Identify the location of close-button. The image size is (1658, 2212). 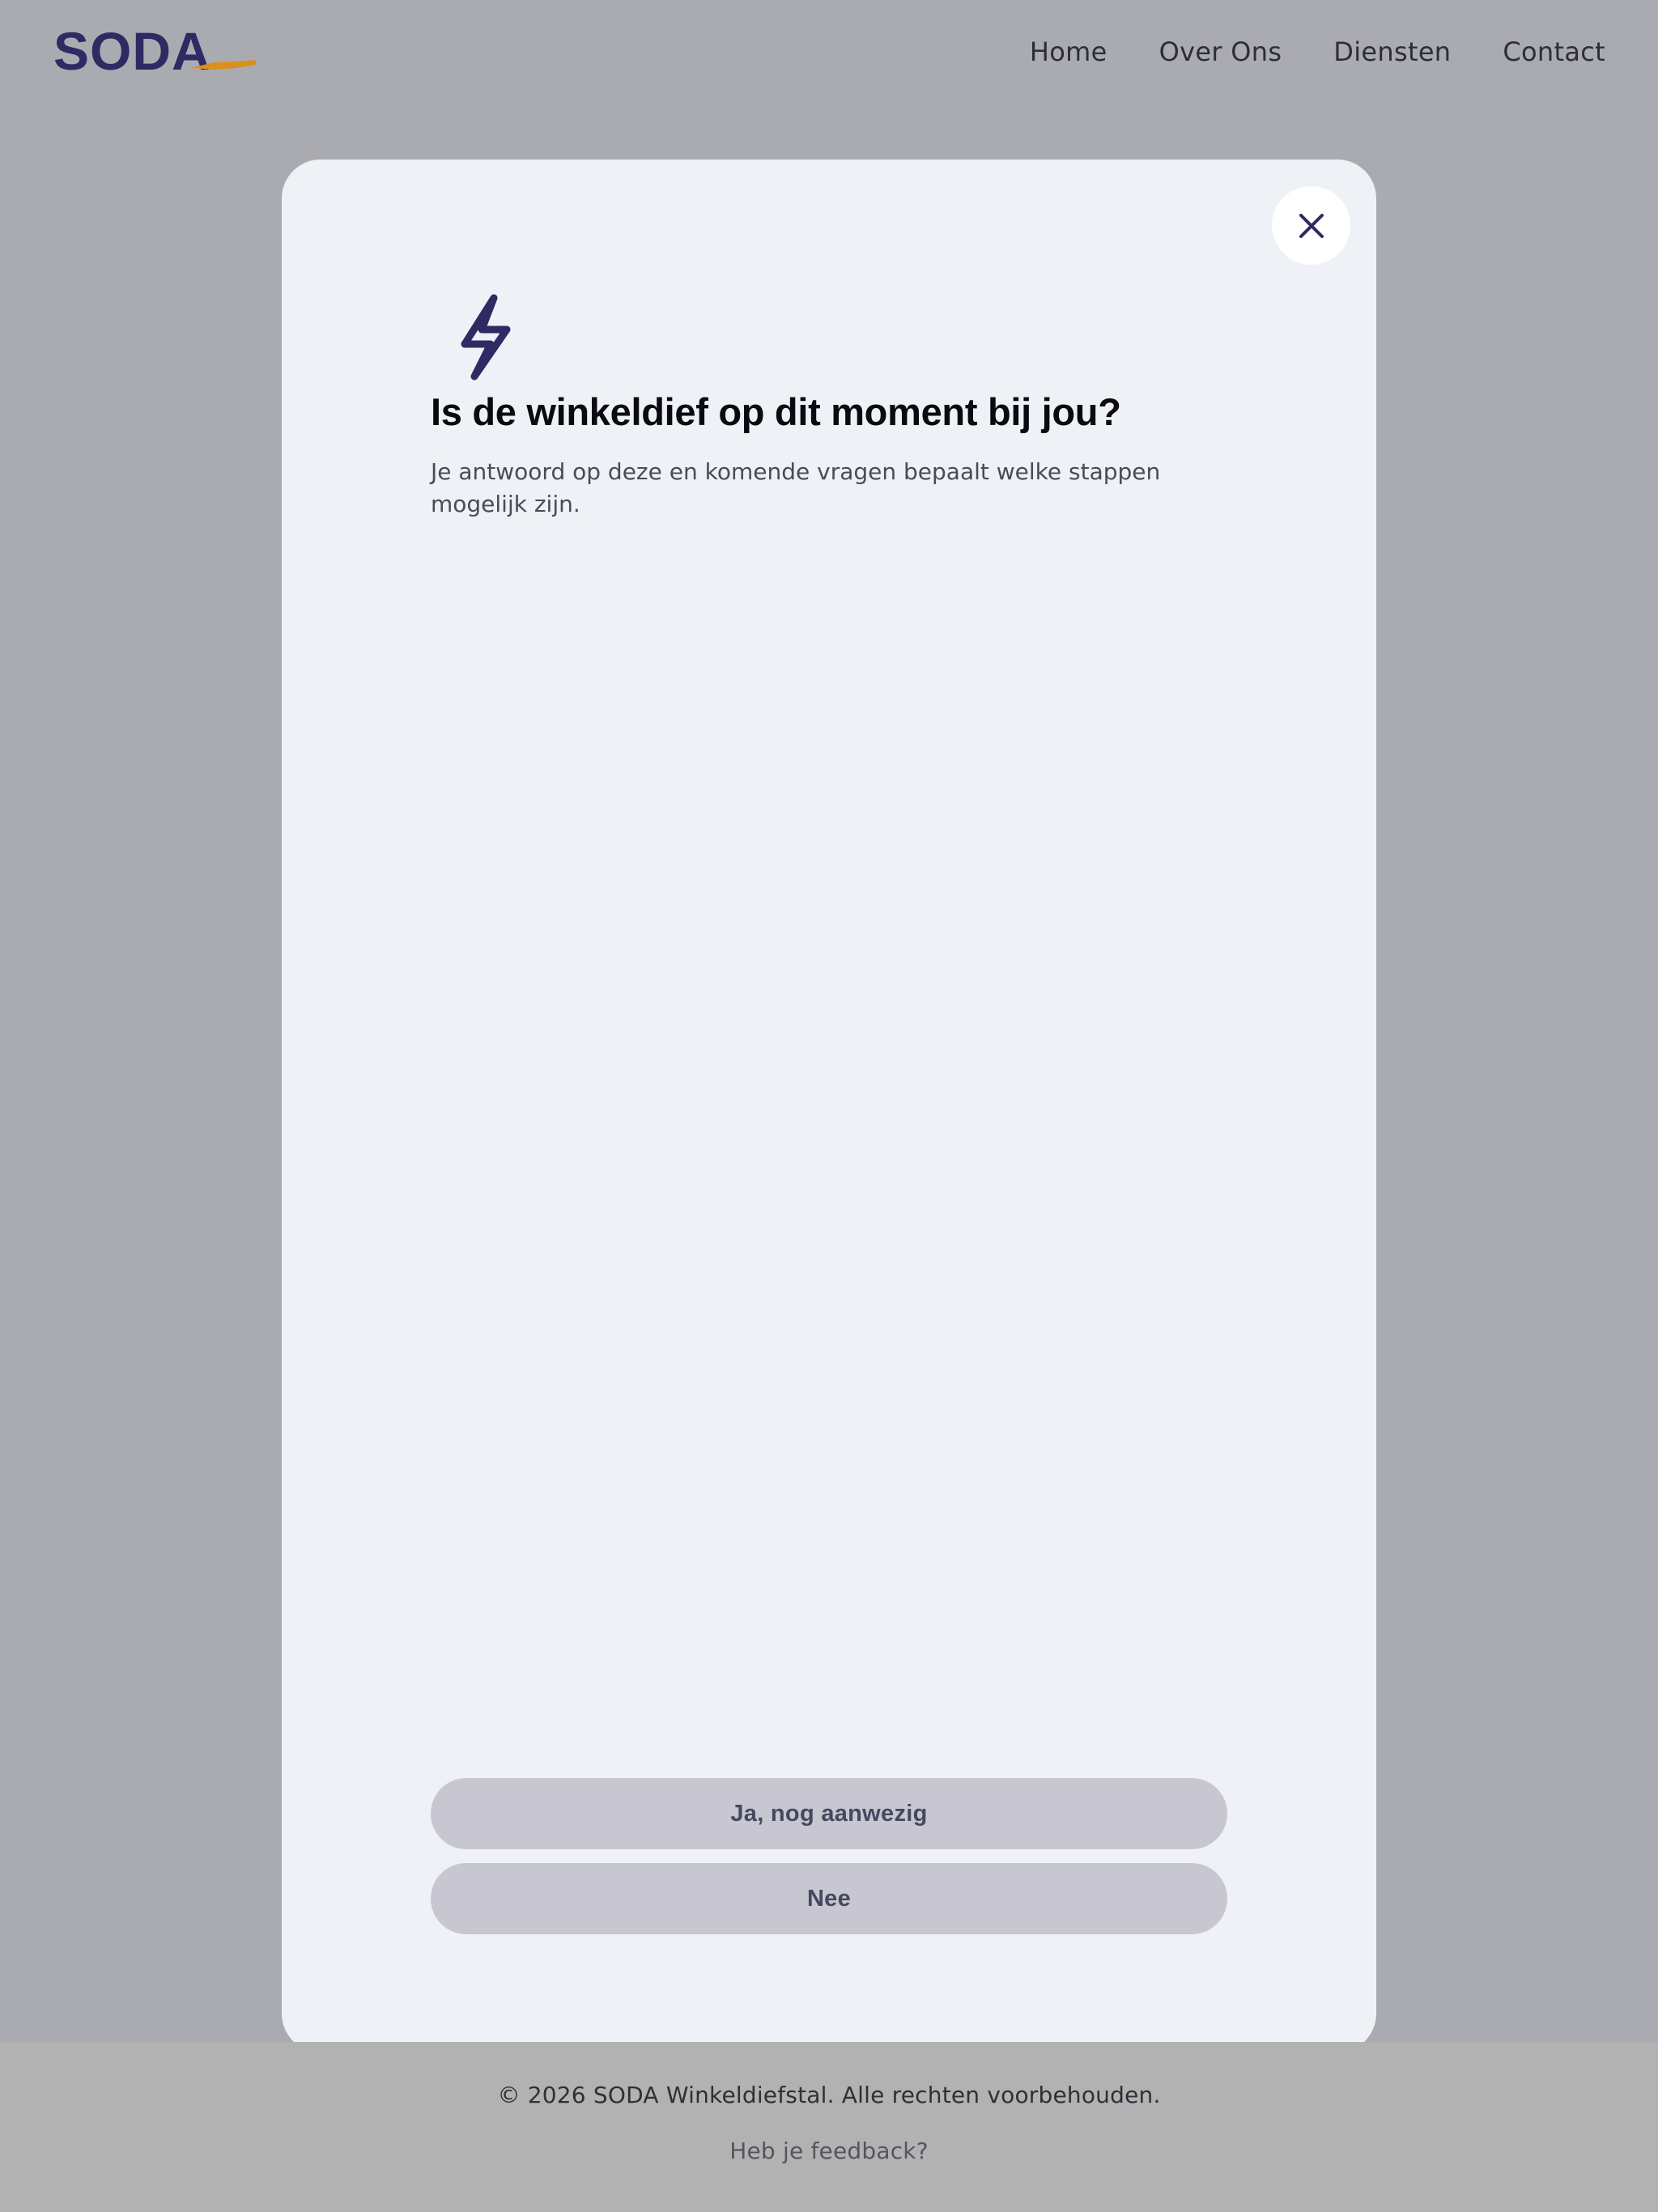
(1311, 226).